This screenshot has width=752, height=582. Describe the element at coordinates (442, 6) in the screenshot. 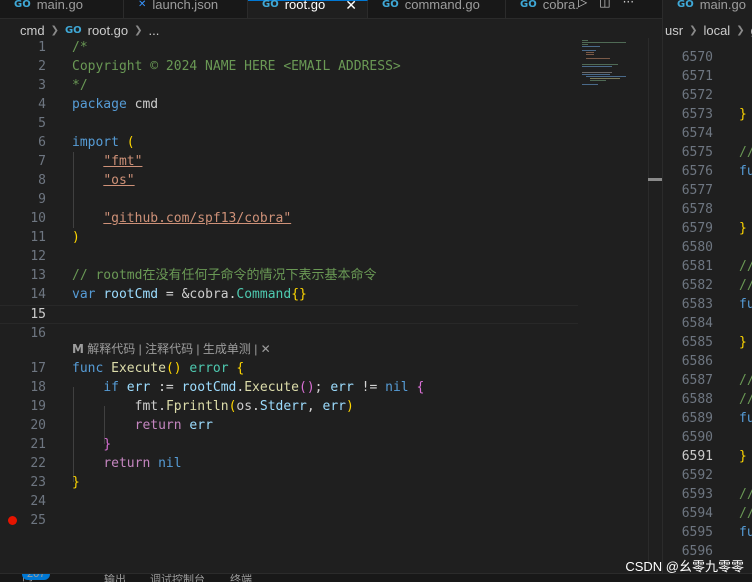

I see `tab-label: command.go` at that location.